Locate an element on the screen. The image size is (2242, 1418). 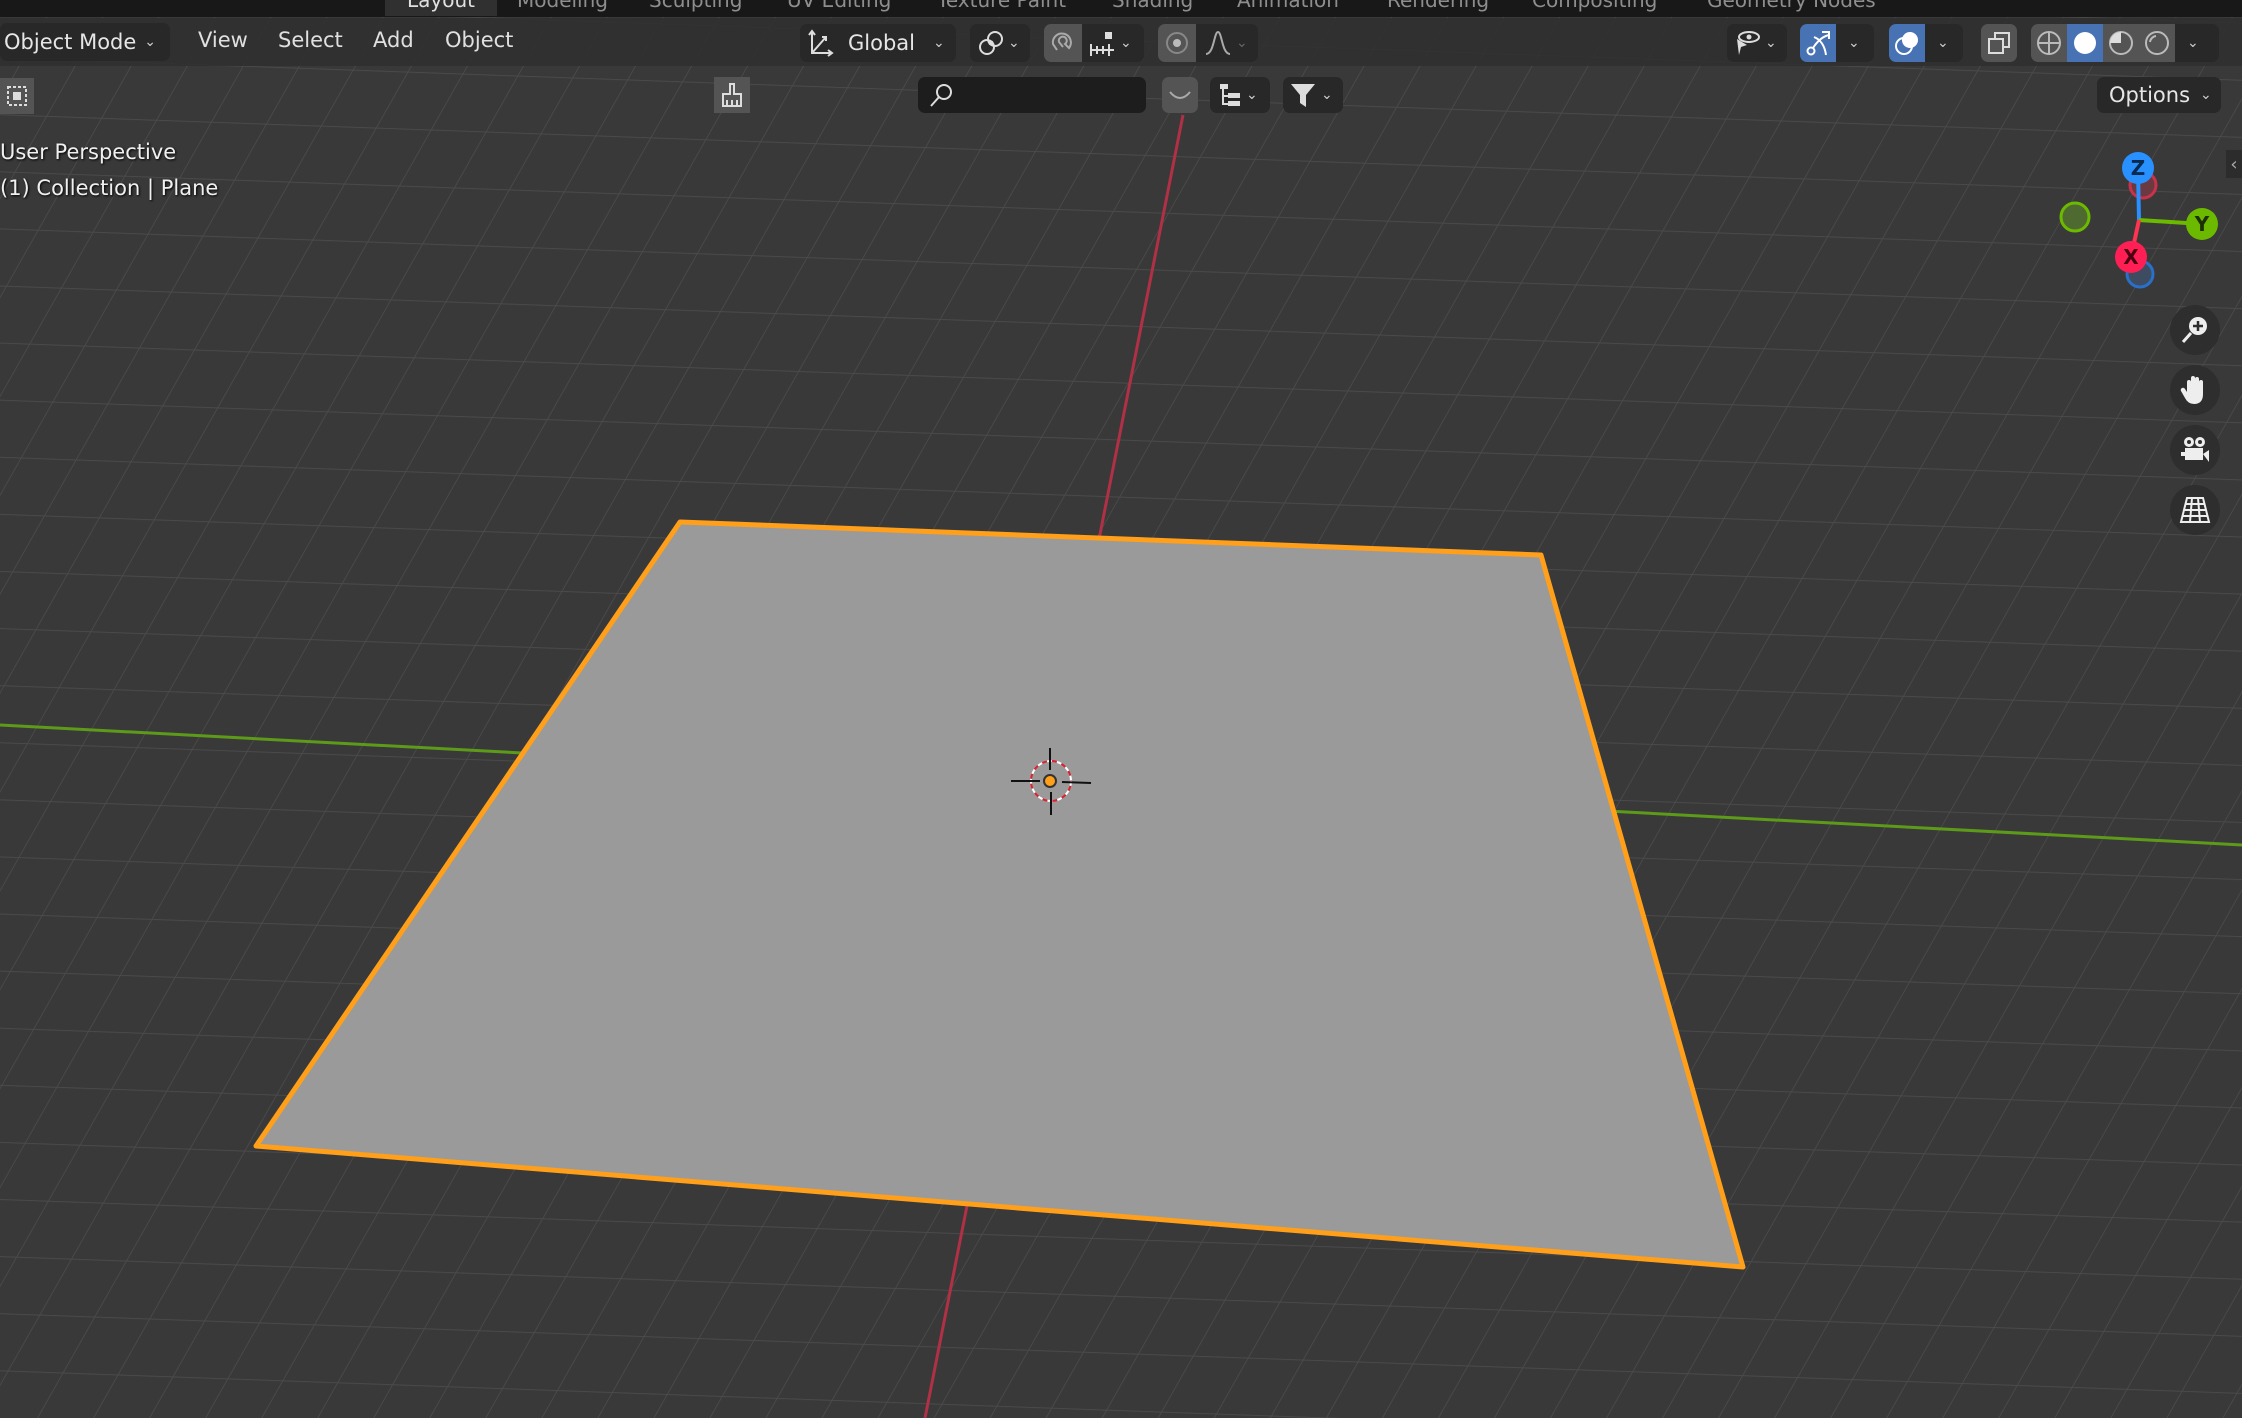
menu-select: Select is located at coordinates (310, 40).